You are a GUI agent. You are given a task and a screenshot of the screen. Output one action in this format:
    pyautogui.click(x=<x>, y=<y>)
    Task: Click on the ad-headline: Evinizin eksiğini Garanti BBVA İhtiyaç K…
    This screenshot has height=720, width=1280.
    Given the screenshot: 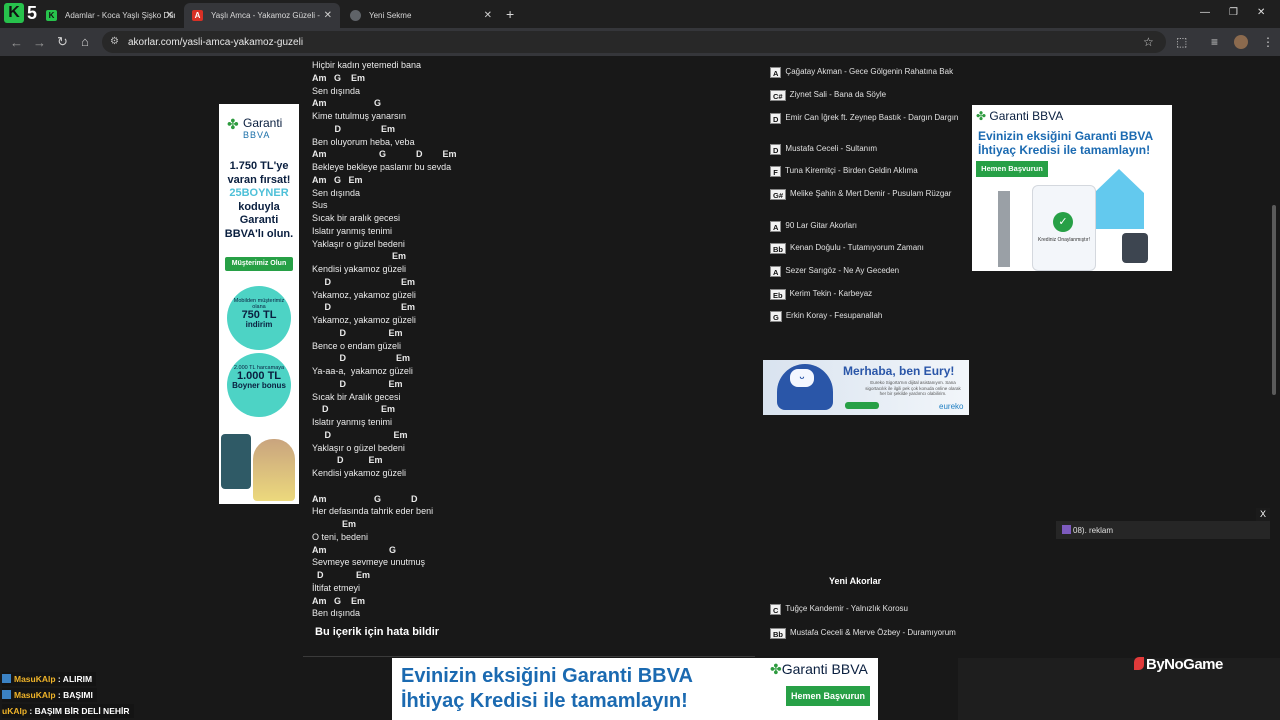 What is the action you would take?
    pyautogui.click(x=1065, y=143)
    